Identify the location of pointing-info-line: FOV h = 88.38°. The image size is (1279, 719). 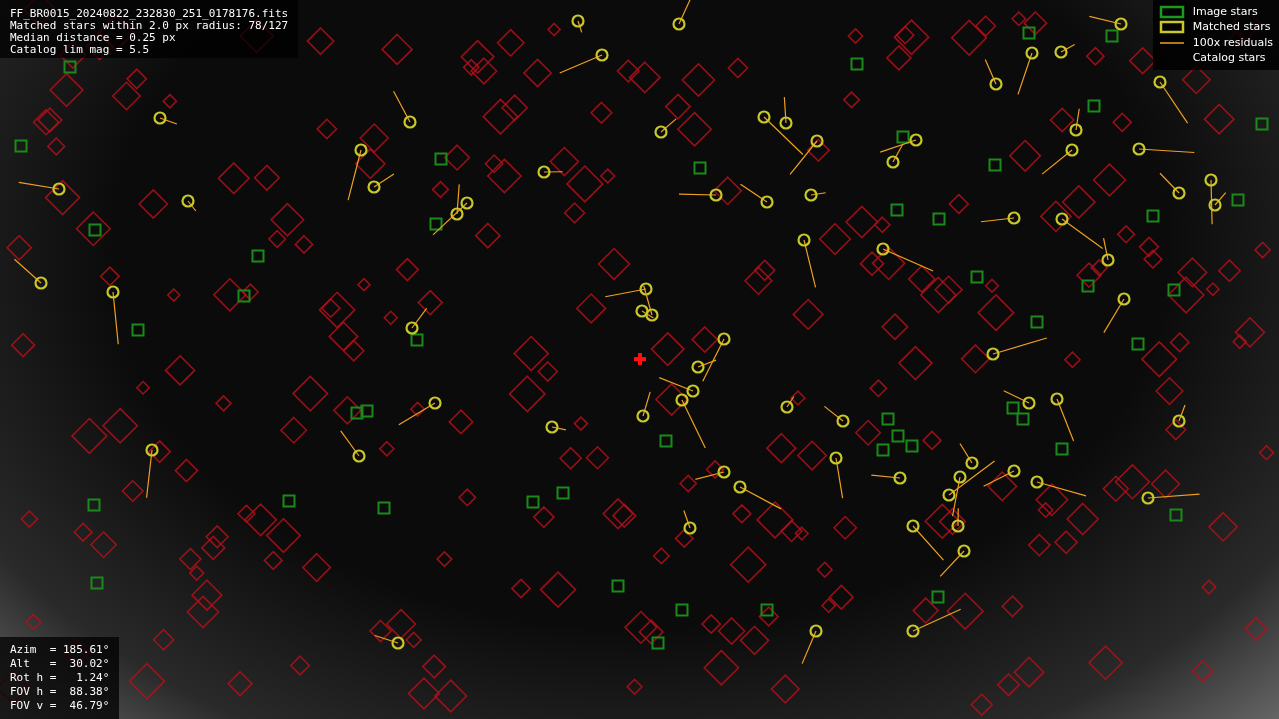
(60, 692).